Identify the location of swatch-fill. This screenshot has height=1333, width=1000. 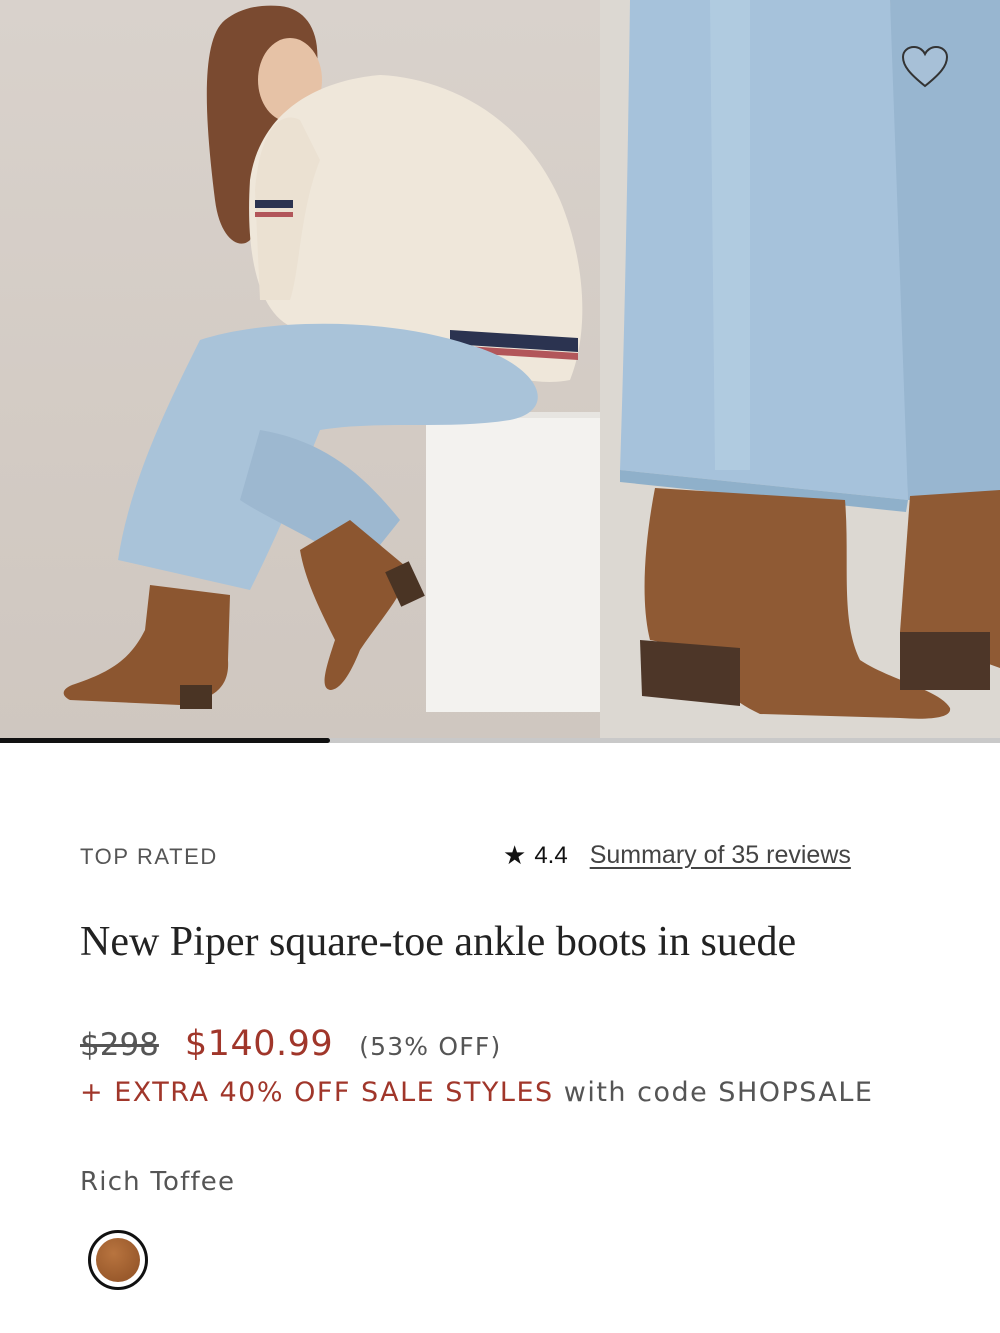
(118, 1260).